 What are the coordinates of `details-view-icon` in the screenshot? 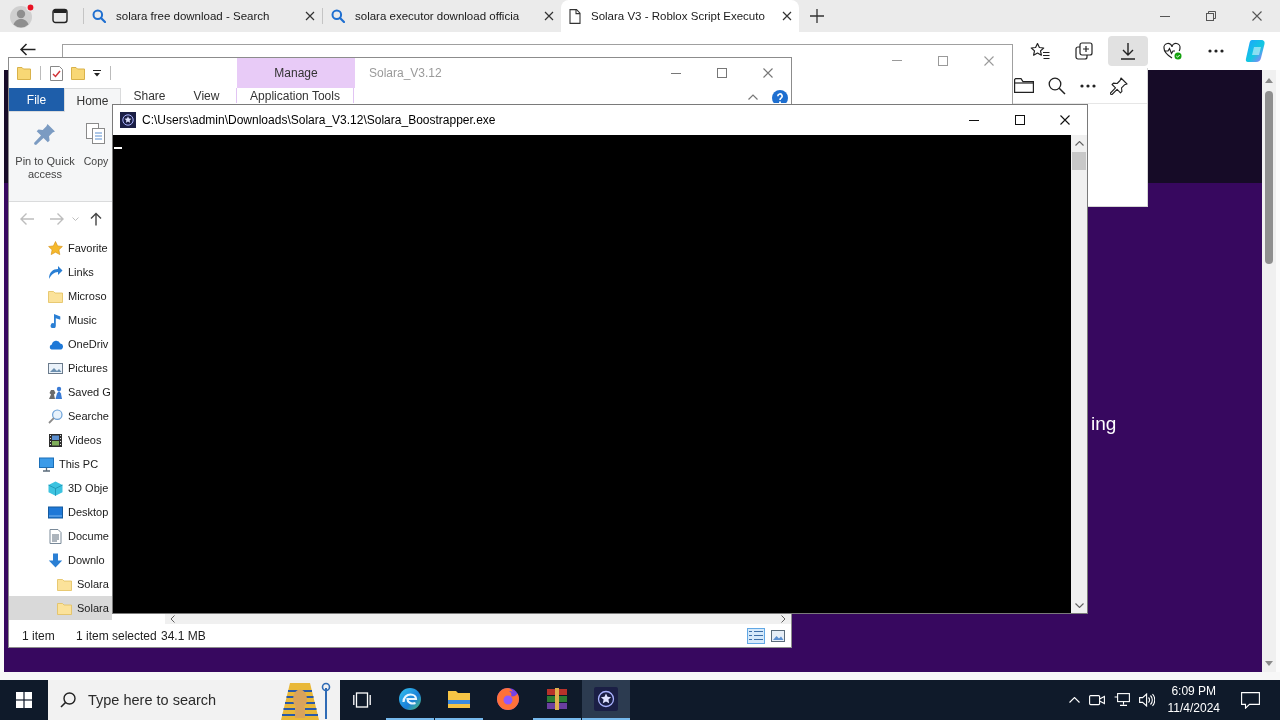 It's located at (756, 635).